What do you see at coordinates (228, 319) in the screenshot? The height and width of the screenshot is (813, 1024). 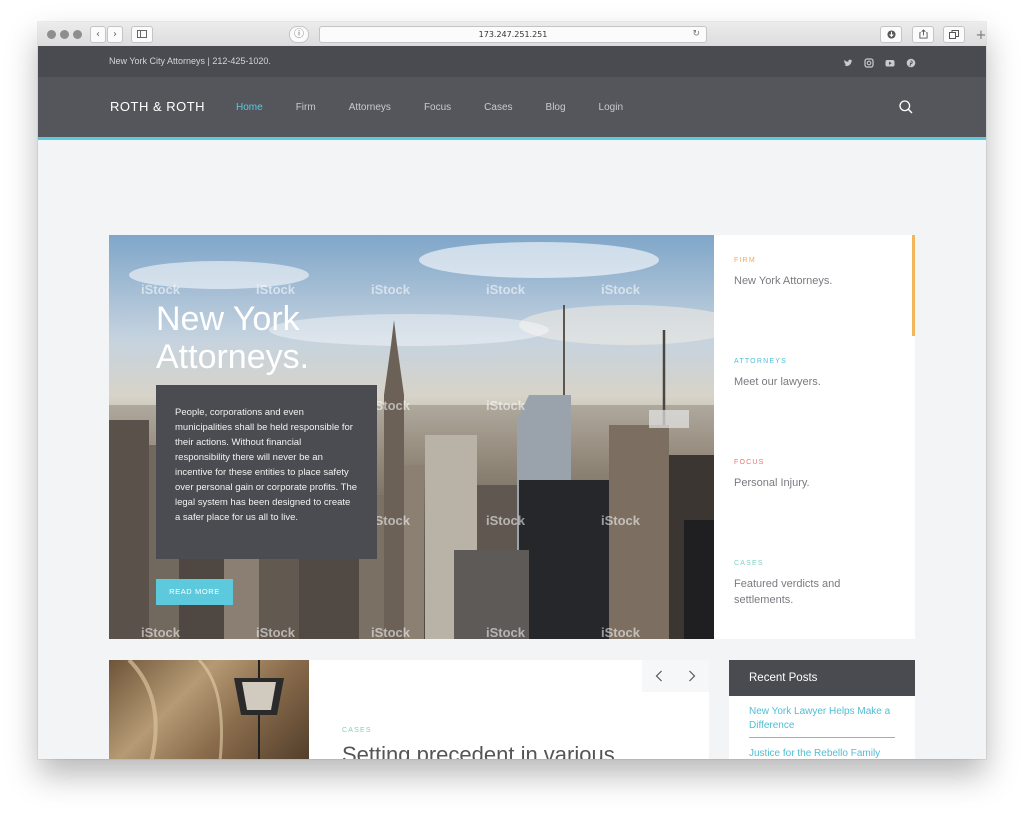 I see `hero-title-line-1: New York` at bounding box center [228, 319].